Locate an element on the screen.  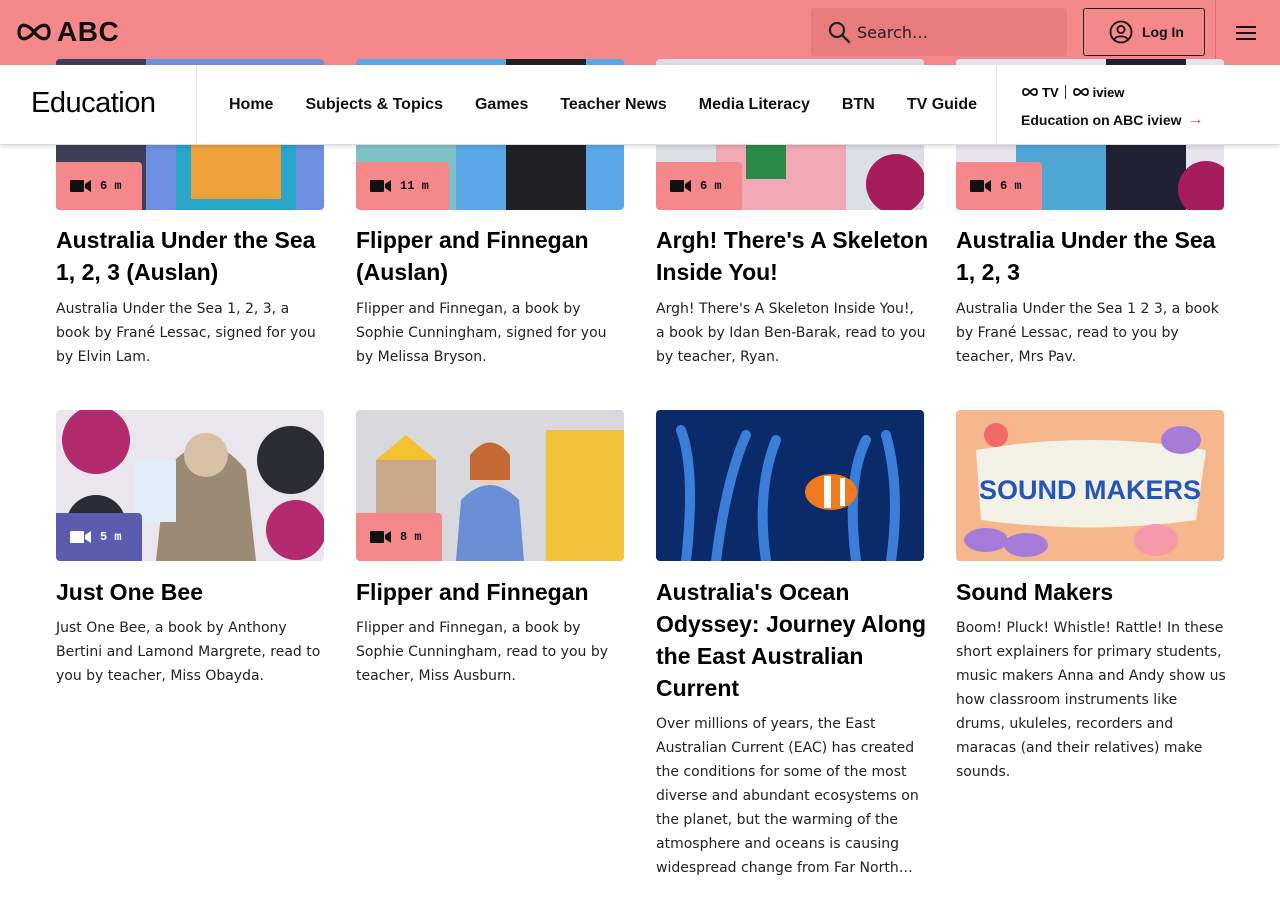
nav-item-subjects-topics: Subjects & Topics is located at coordinates (374, 105).